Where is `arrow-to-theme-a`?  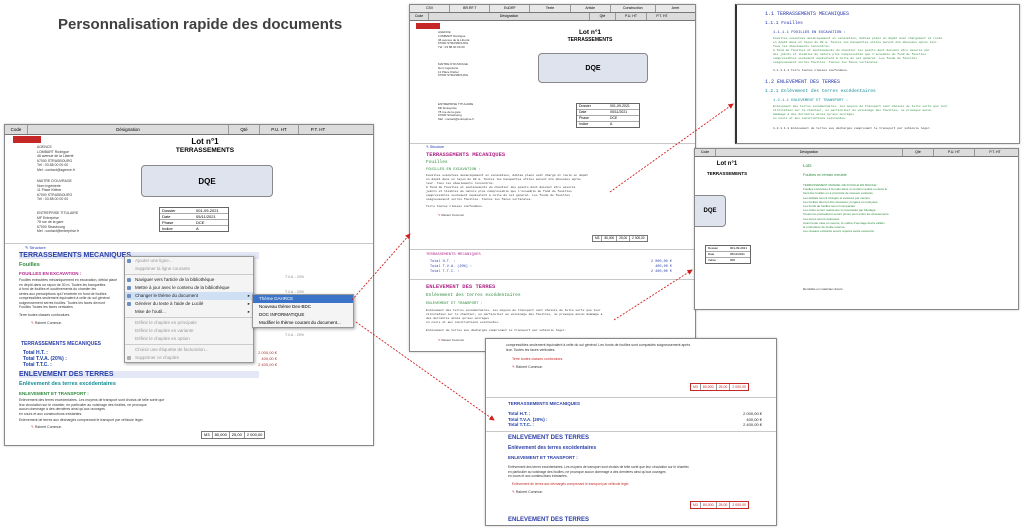 arrow-to-theme-a is located at coordinates (381, 267).